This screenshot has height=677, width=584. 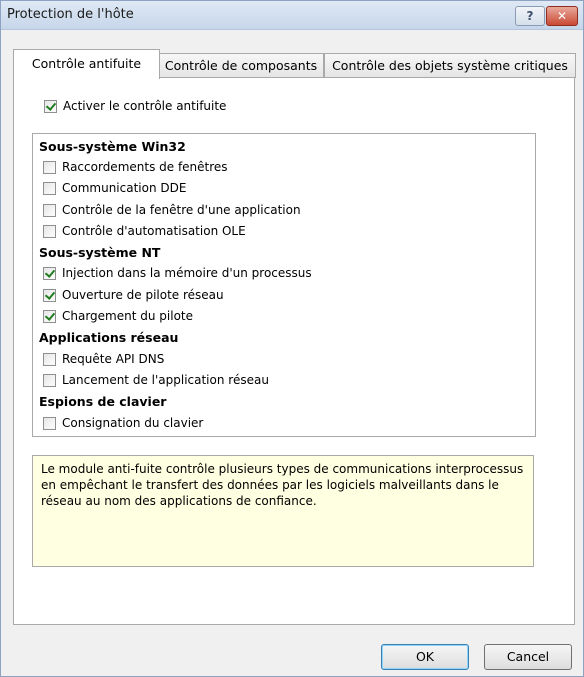 What do you see at coordinates (181, 210) in the screenshot?
I see `checkbox-label: Contrôle de la fenêtre d'une application` at bounding box center [181, 210].